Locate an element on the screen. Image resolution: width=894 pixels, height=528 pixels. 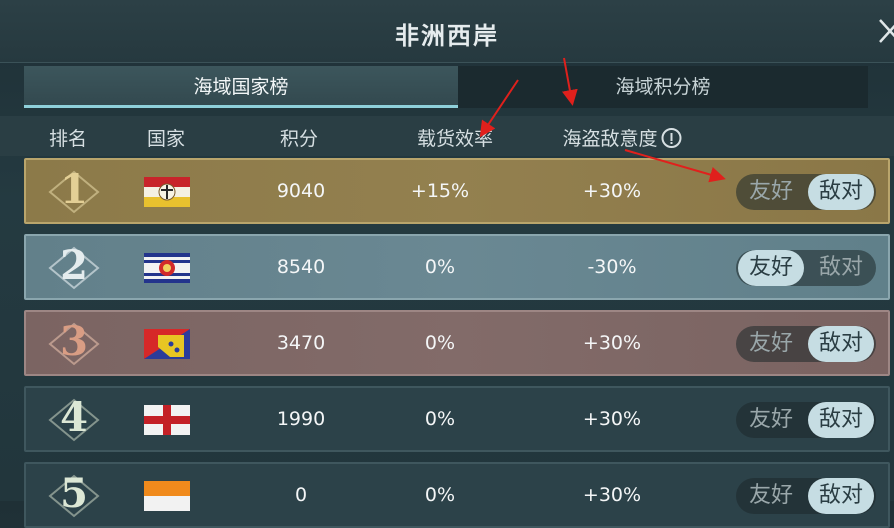
close-button is located at coordinates (884, 31).